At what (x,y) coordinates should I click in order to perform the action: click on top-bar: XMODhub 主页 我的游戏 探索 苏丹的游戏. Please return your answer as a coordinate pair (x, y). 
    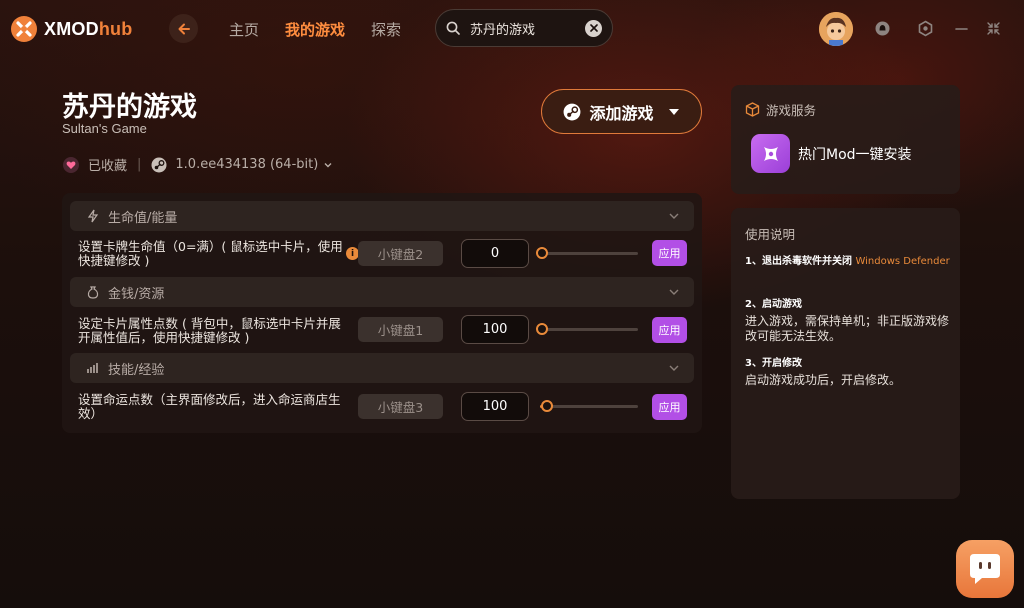
    Looking at the image, I should click on (512, 29).